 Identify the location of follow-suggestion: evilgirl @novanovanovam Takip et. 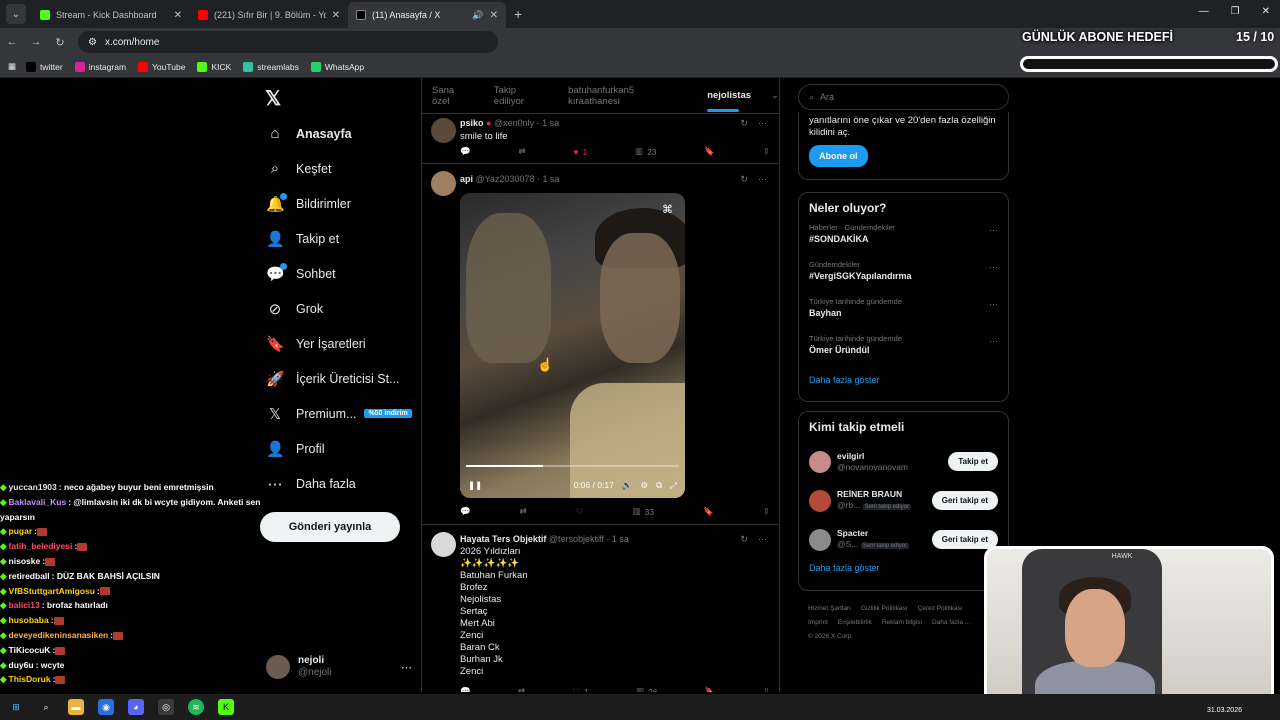
(903, 461).